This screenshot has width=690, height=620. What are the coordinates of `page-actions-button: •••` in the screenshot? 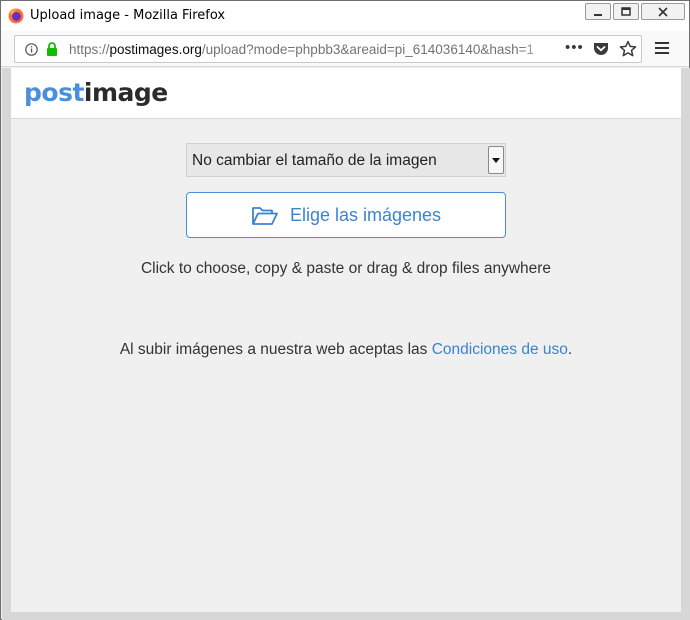 It's located at (574, 47).